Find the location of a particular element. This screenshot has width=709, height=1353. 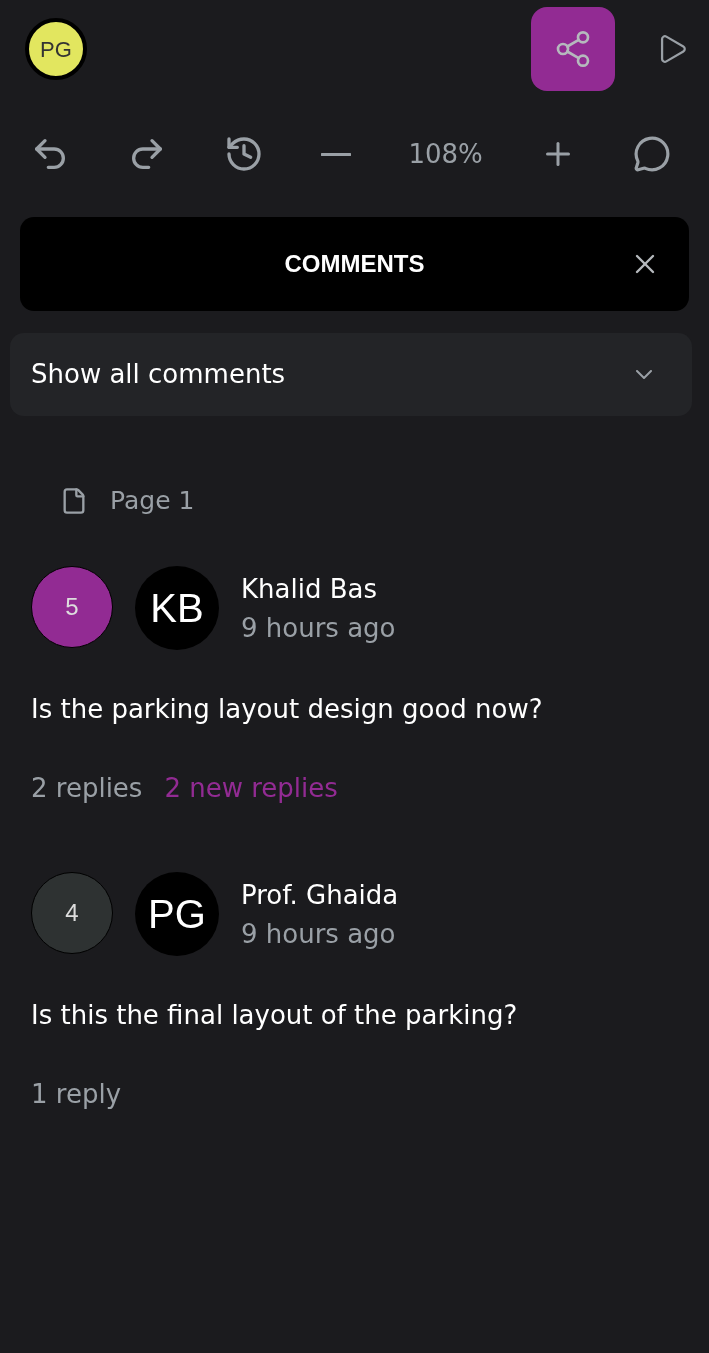

filter-dropdown: Show all comments is located at coordinates (351, 374).